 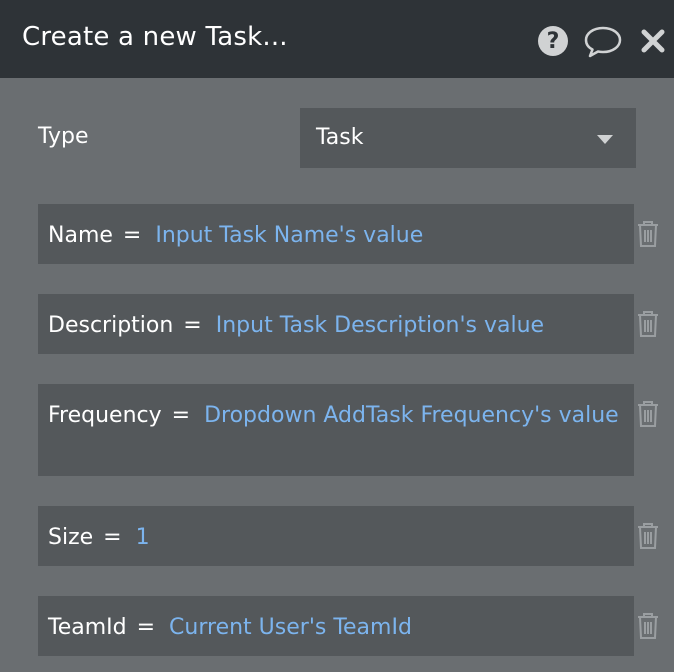 What do you see at coordinates (87, 627) in the screenshot?
I see `field-key: TeamId` at bounding box center [87, 627].